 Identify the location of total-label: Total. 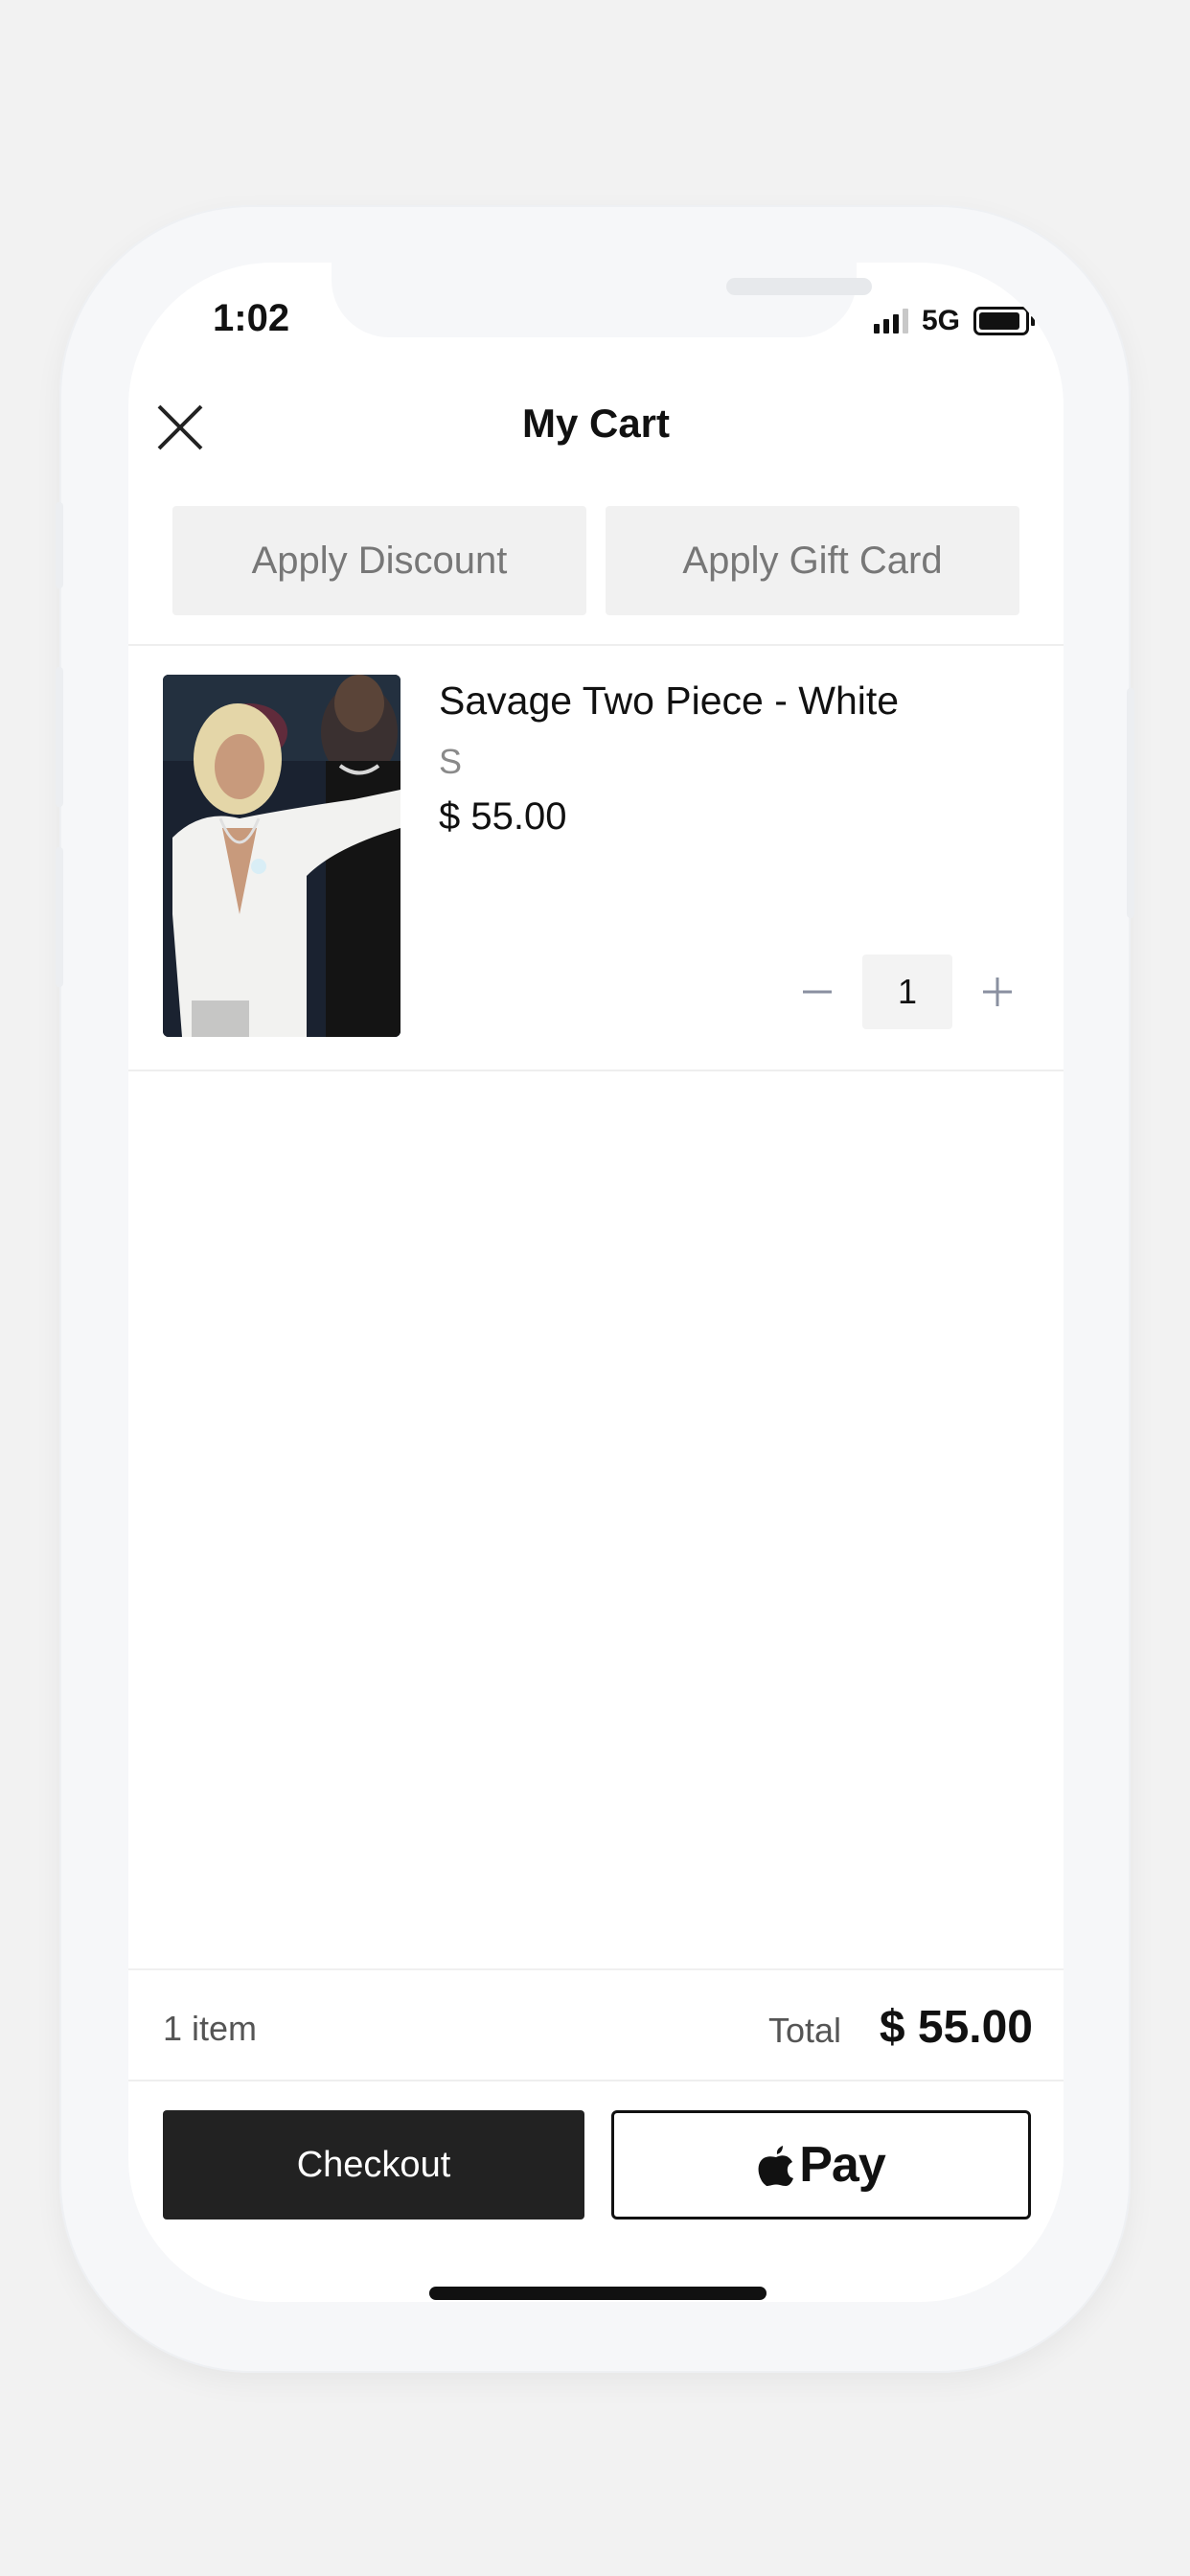
(804, 2030).